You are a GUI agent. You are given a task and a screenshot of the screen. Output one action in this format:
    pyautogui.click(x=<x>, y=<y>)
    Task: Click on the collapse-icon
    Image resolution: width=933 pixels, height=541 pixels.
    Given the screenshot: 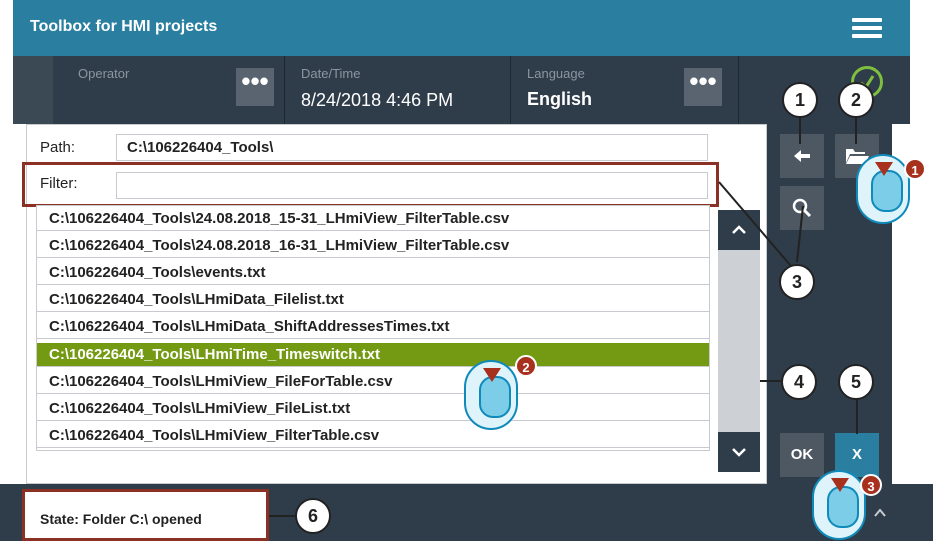 What is the action you would take?
    pyautogui.click(x=880, y=513)
    